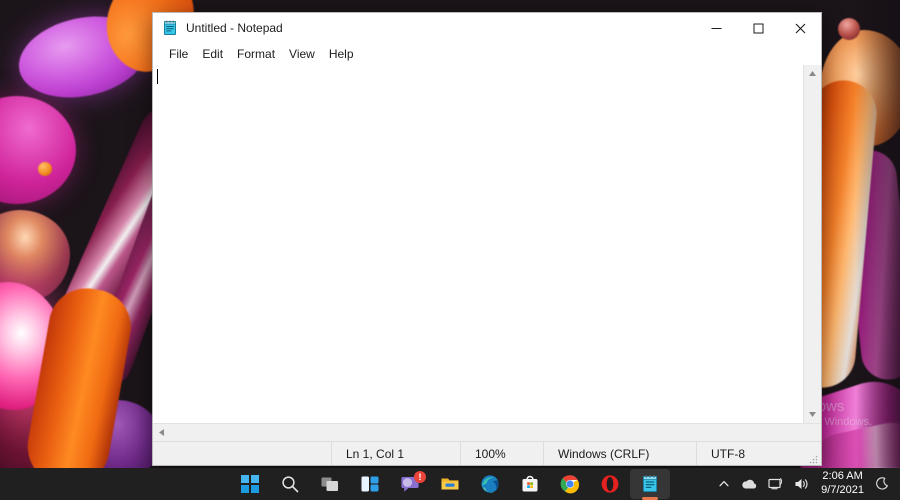  I want to click on scrollbar-corner, so click(812, 432).